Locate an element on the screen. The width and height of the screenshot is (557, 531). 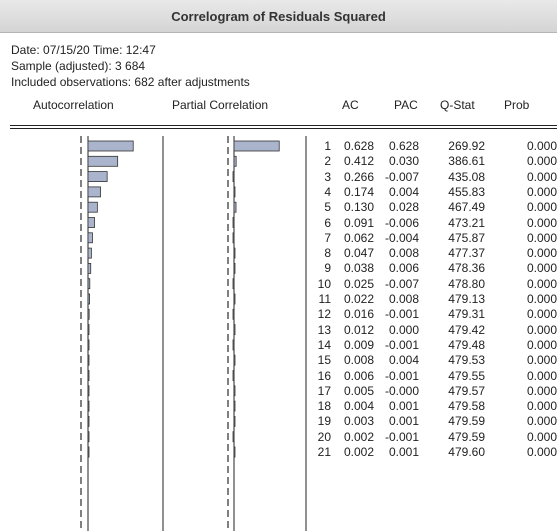
ac-cell: 0.047 is located at coordinates (358, 253).